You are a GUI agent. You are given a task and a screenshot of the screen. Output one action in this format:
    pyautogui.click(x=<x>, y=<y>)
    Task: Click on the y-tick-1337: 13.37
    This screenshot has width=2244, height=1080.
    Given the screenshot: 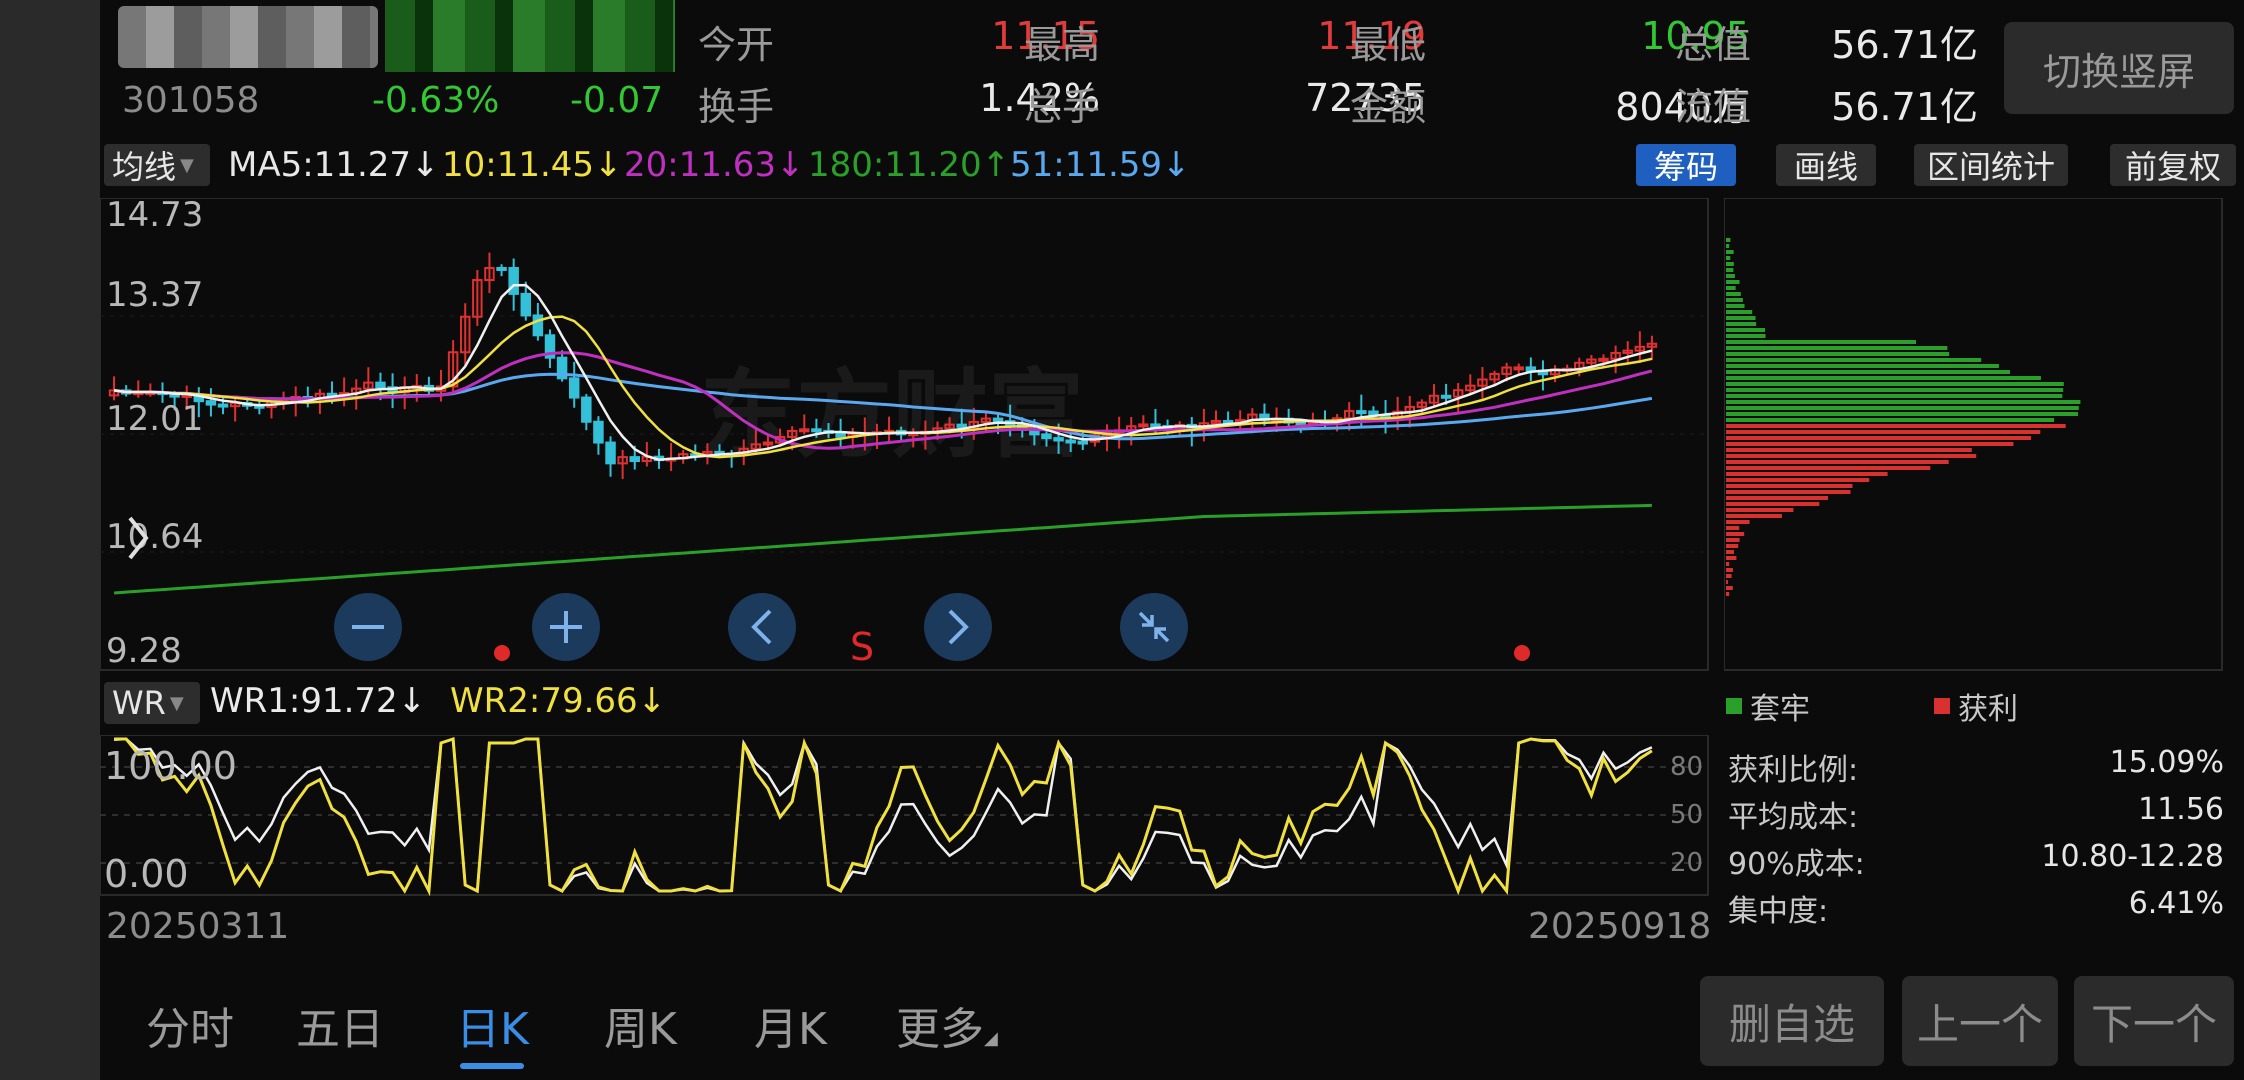 What is the action you would take?
    pyautogui.click(x=154, y=295)
    